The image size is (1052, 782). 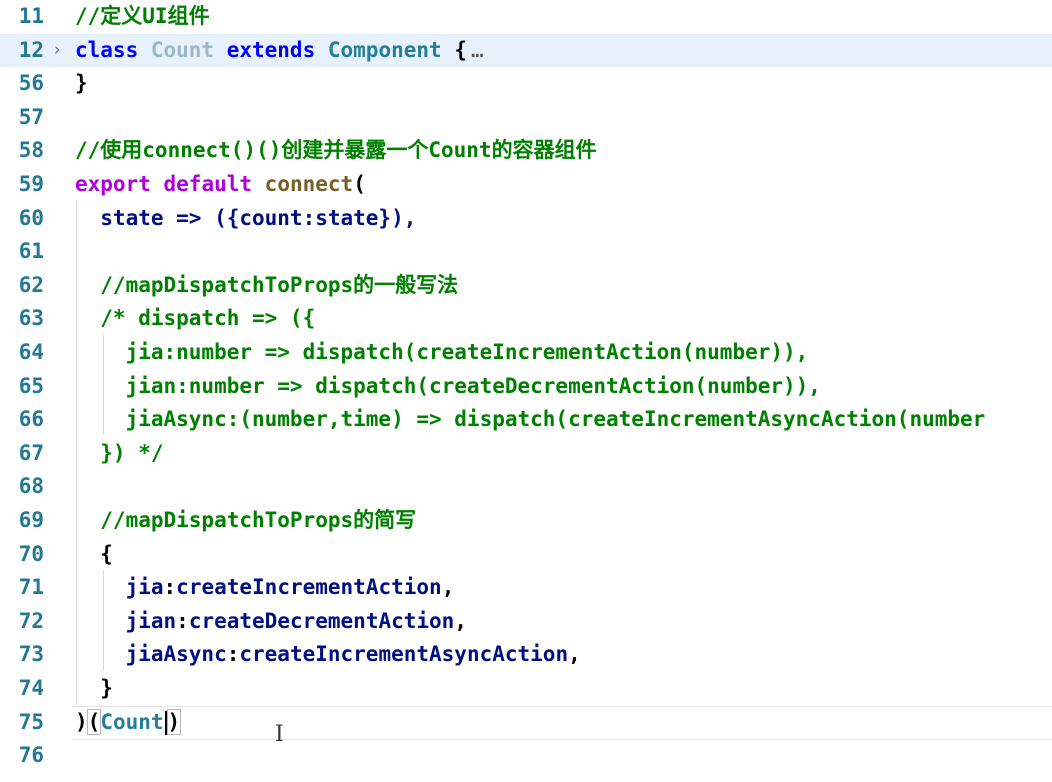 What do you see at coordinates (31, 721) in the screenshot?
I see `line-number: 75` at bounding box center [31, 721].